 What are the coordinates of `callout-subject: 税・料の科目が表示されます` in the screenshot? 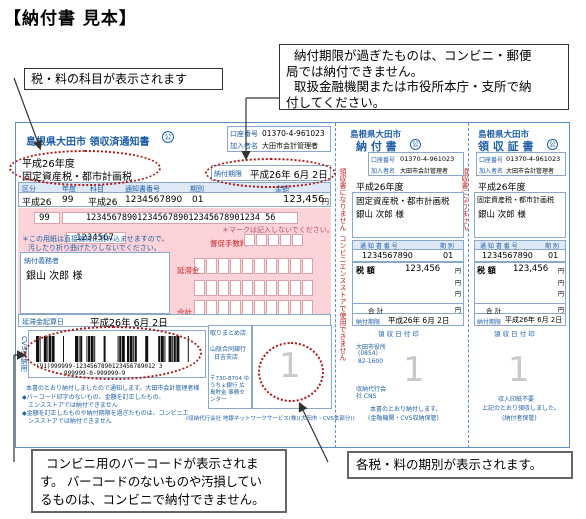 It's located at (123, 79).